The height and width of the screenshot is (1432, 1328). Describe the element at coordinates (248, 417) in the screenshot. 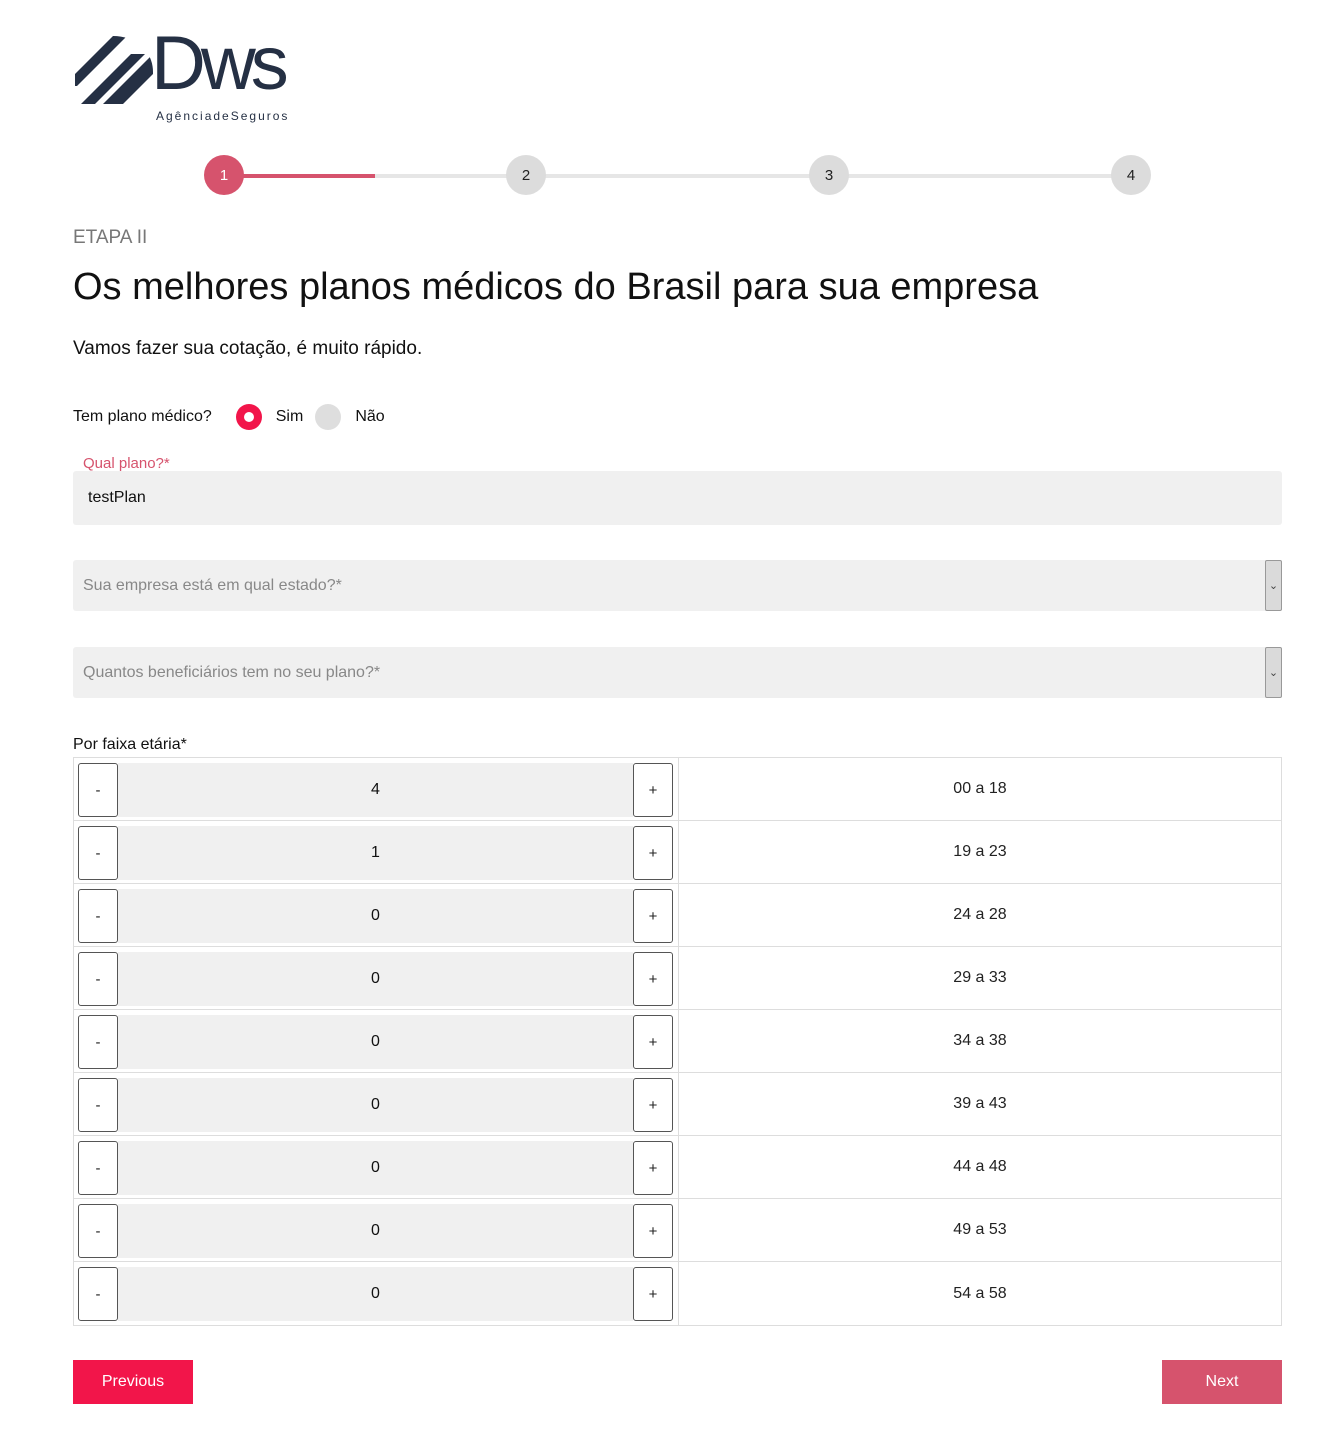

I see `radio-sim` at that location.